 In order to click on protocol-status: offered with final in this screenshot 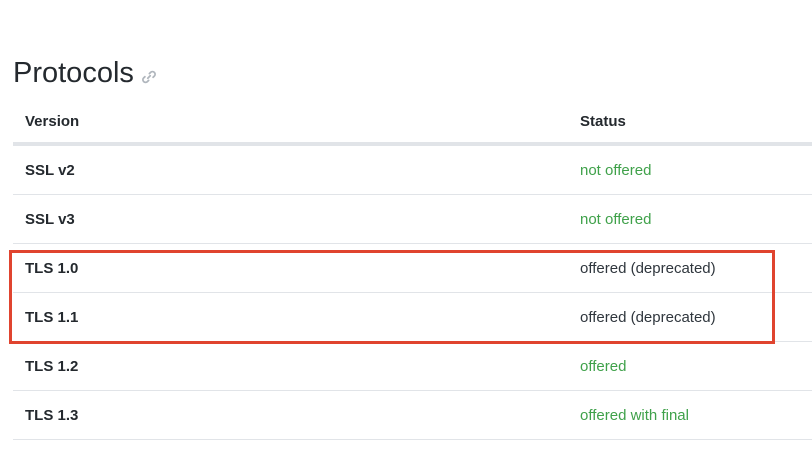, I will do `click(634, 415)`.